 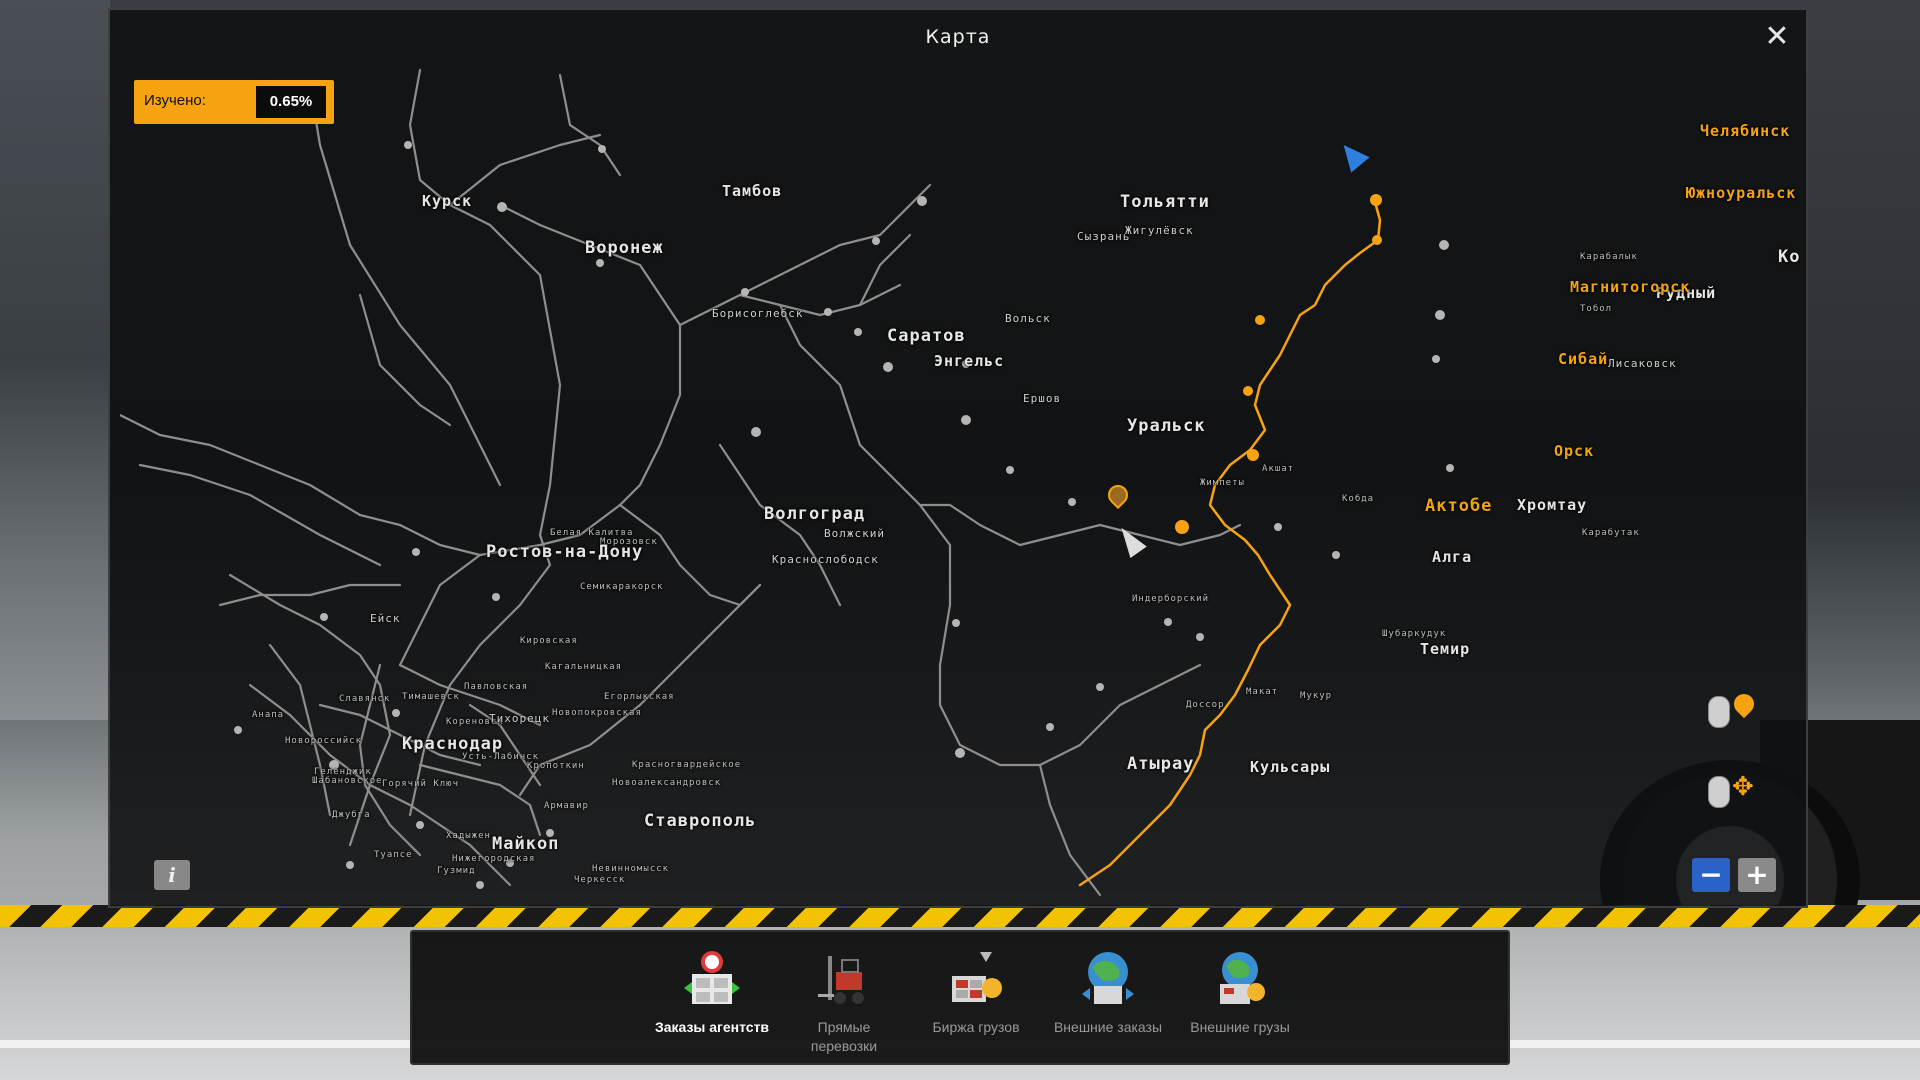 What do you see at coordinates (1316, 696) in the screenshot?
I see `city-label: Мукур` at bounding box center [1316, 696].